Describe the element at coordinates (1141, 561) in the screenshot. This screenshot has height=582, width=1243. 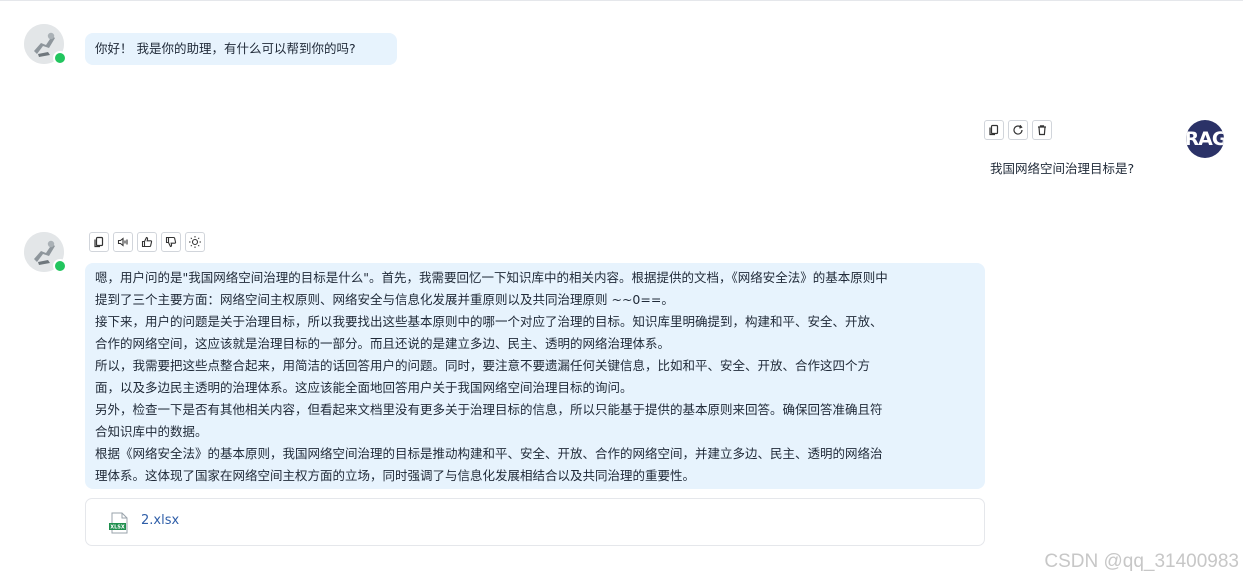
I see `watermark: CSDN @qq_31400983` at that location.